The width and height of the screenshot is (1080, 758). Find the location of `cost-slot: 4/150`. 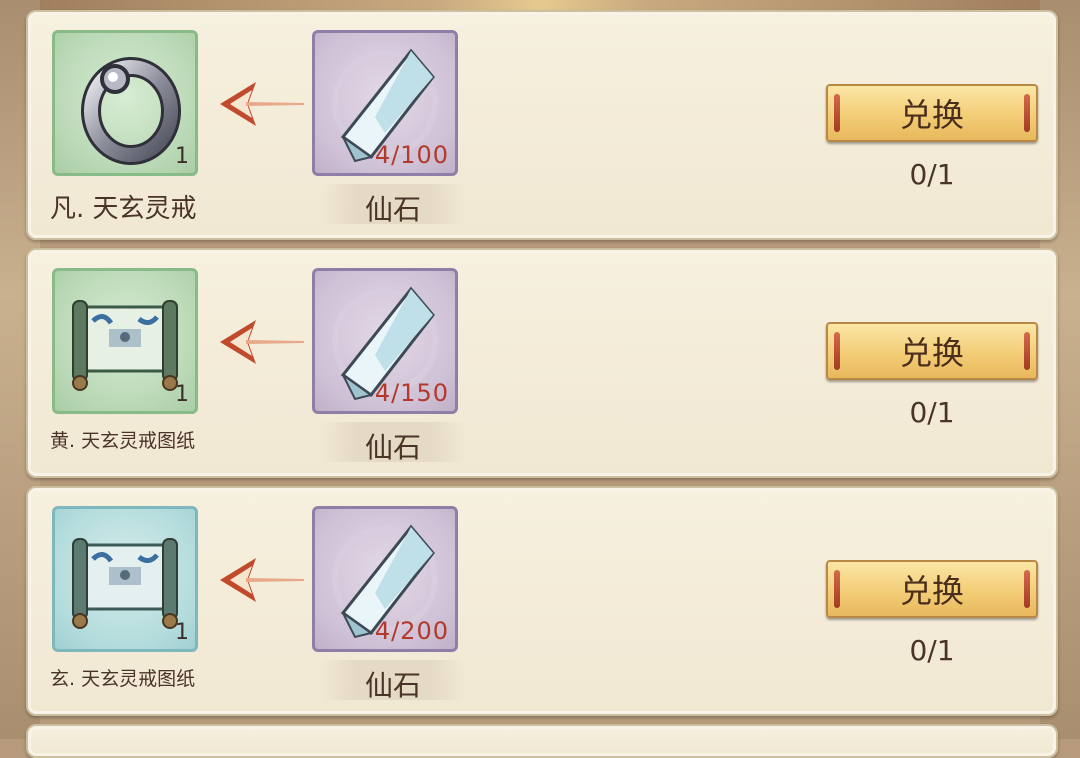

cost-slot: 4/150 is located at coordinates (385, 341).